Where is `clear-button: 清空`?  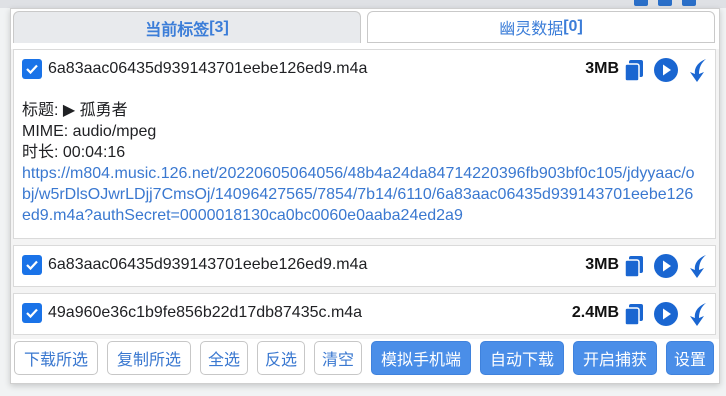 clear-button: 清空 is located at coordinates (338, 358).